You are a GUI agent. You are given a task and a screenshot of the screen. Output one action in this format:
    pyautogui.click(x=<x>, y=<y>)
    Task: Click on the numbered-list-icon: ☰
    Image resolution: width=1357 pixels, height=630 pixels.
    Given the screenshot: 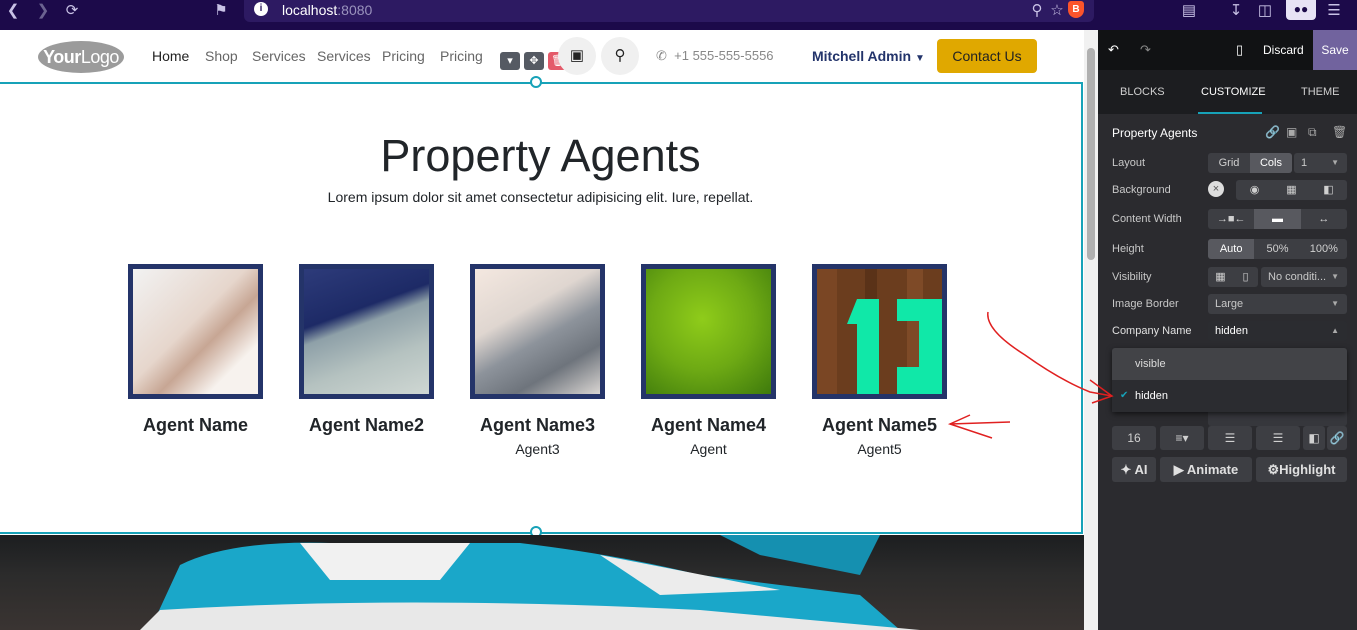 What is the action you would take?
    pyautogui.click(x=1278, y=438)
    